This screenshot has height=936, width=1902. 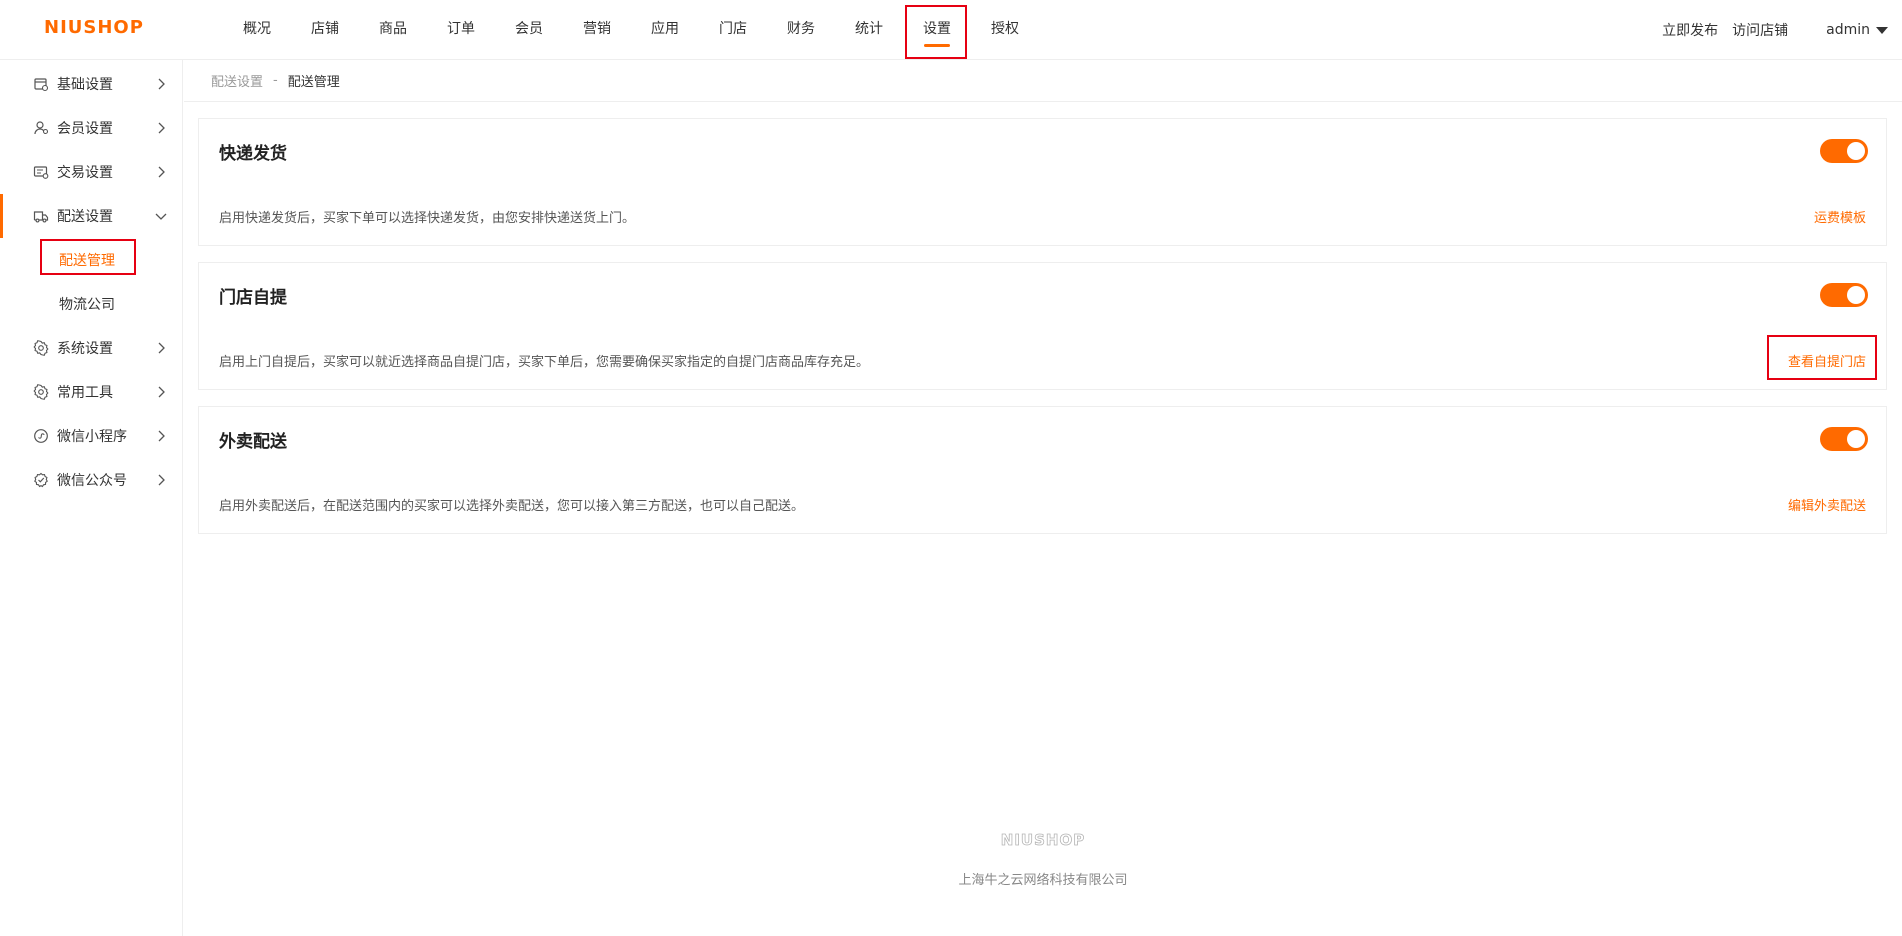 What do you see at coordinates (937, 30) in the screenshot?
I see `nav-settings: 设置` at bounding box center [937, 30].